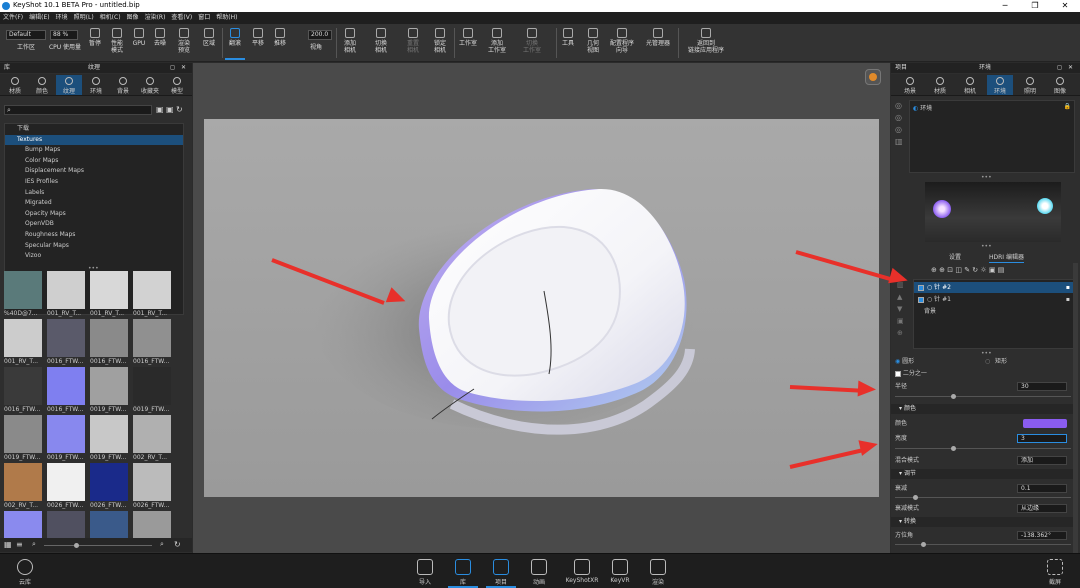 This screenshot has height=588, width=1080. Describe the element at coordinates (117, 43) in the screenshot. I see `performance-mode-button: 性能 模式` at that location.